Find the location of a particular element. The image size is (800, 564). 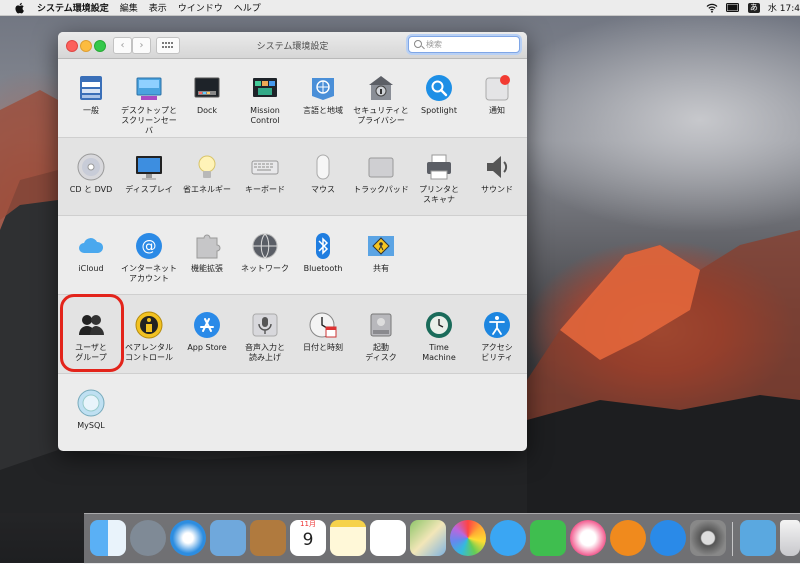

bluetooth-icon is located at coordinates (323, 246).